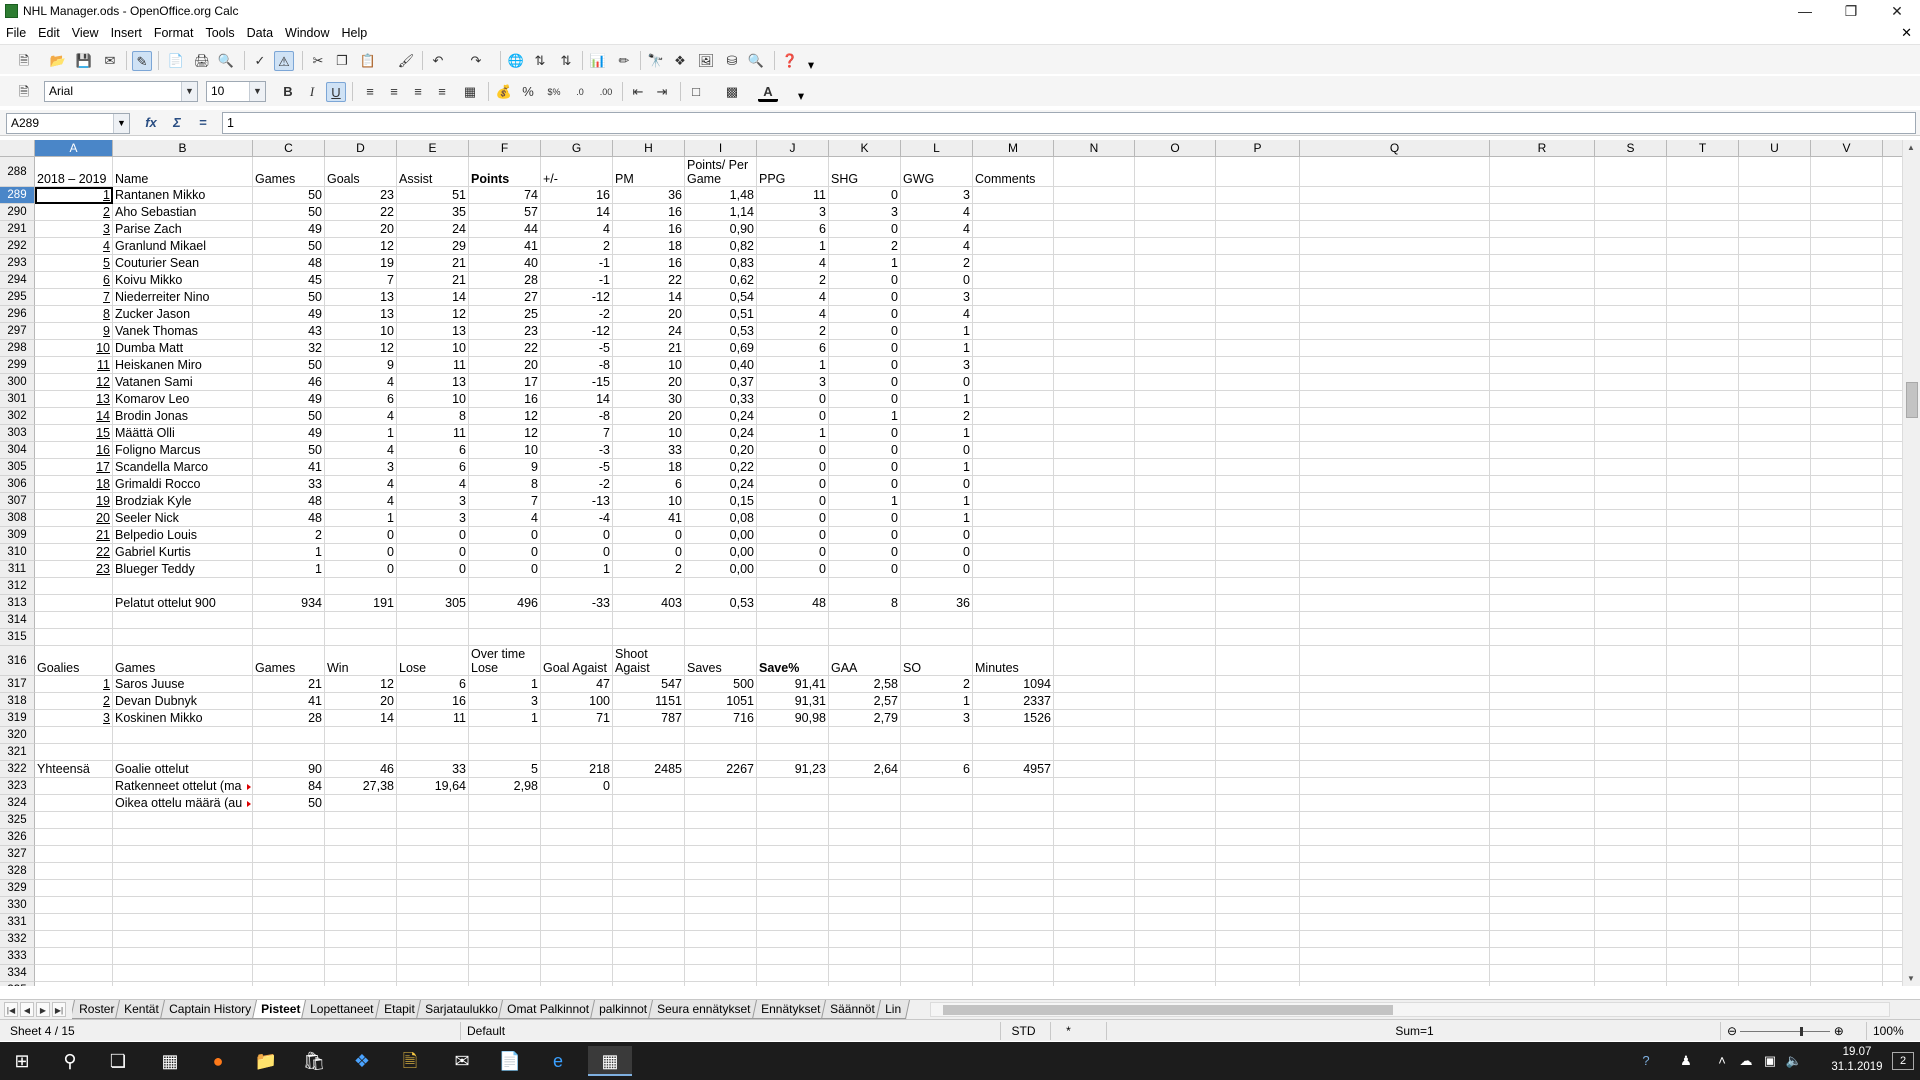 Image resolution: width=1920 pixels, height=1080 pixels. What do you see at coordinates (17, 484) in the screenshot?
I see `row-header: 306` at bounding box center [17, 484].